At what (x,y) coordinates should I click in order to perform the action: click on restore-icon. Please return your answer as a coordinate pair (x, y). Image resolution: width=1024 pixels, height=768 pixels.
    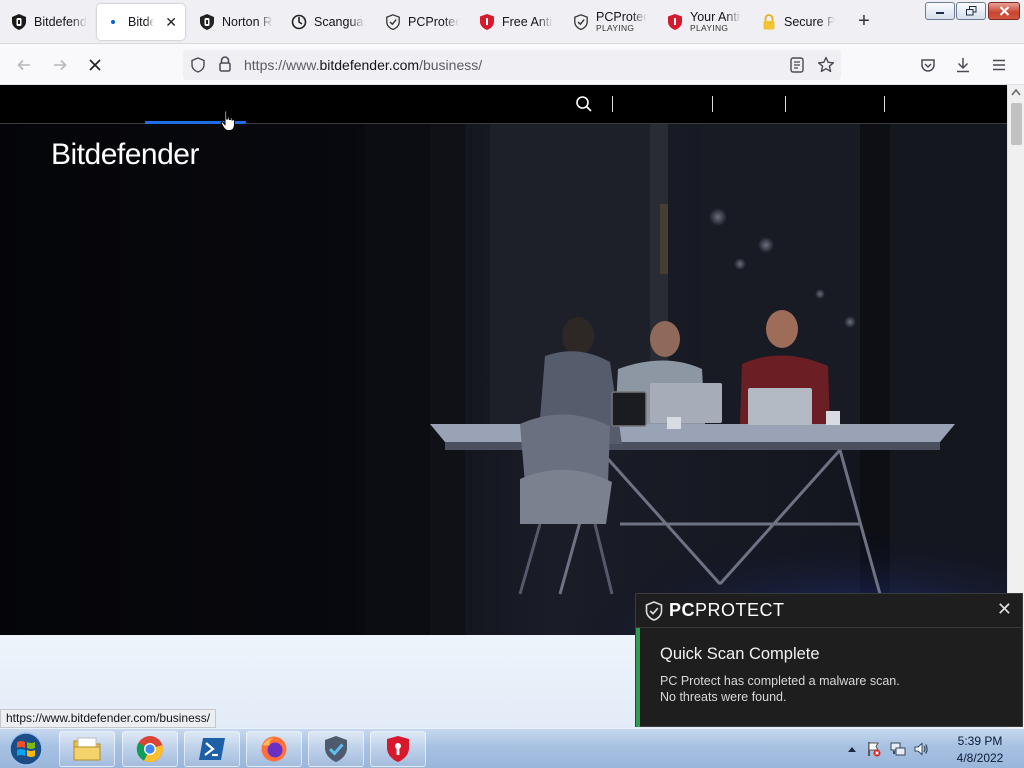
    Looking at the image, I should click on (970, 11).